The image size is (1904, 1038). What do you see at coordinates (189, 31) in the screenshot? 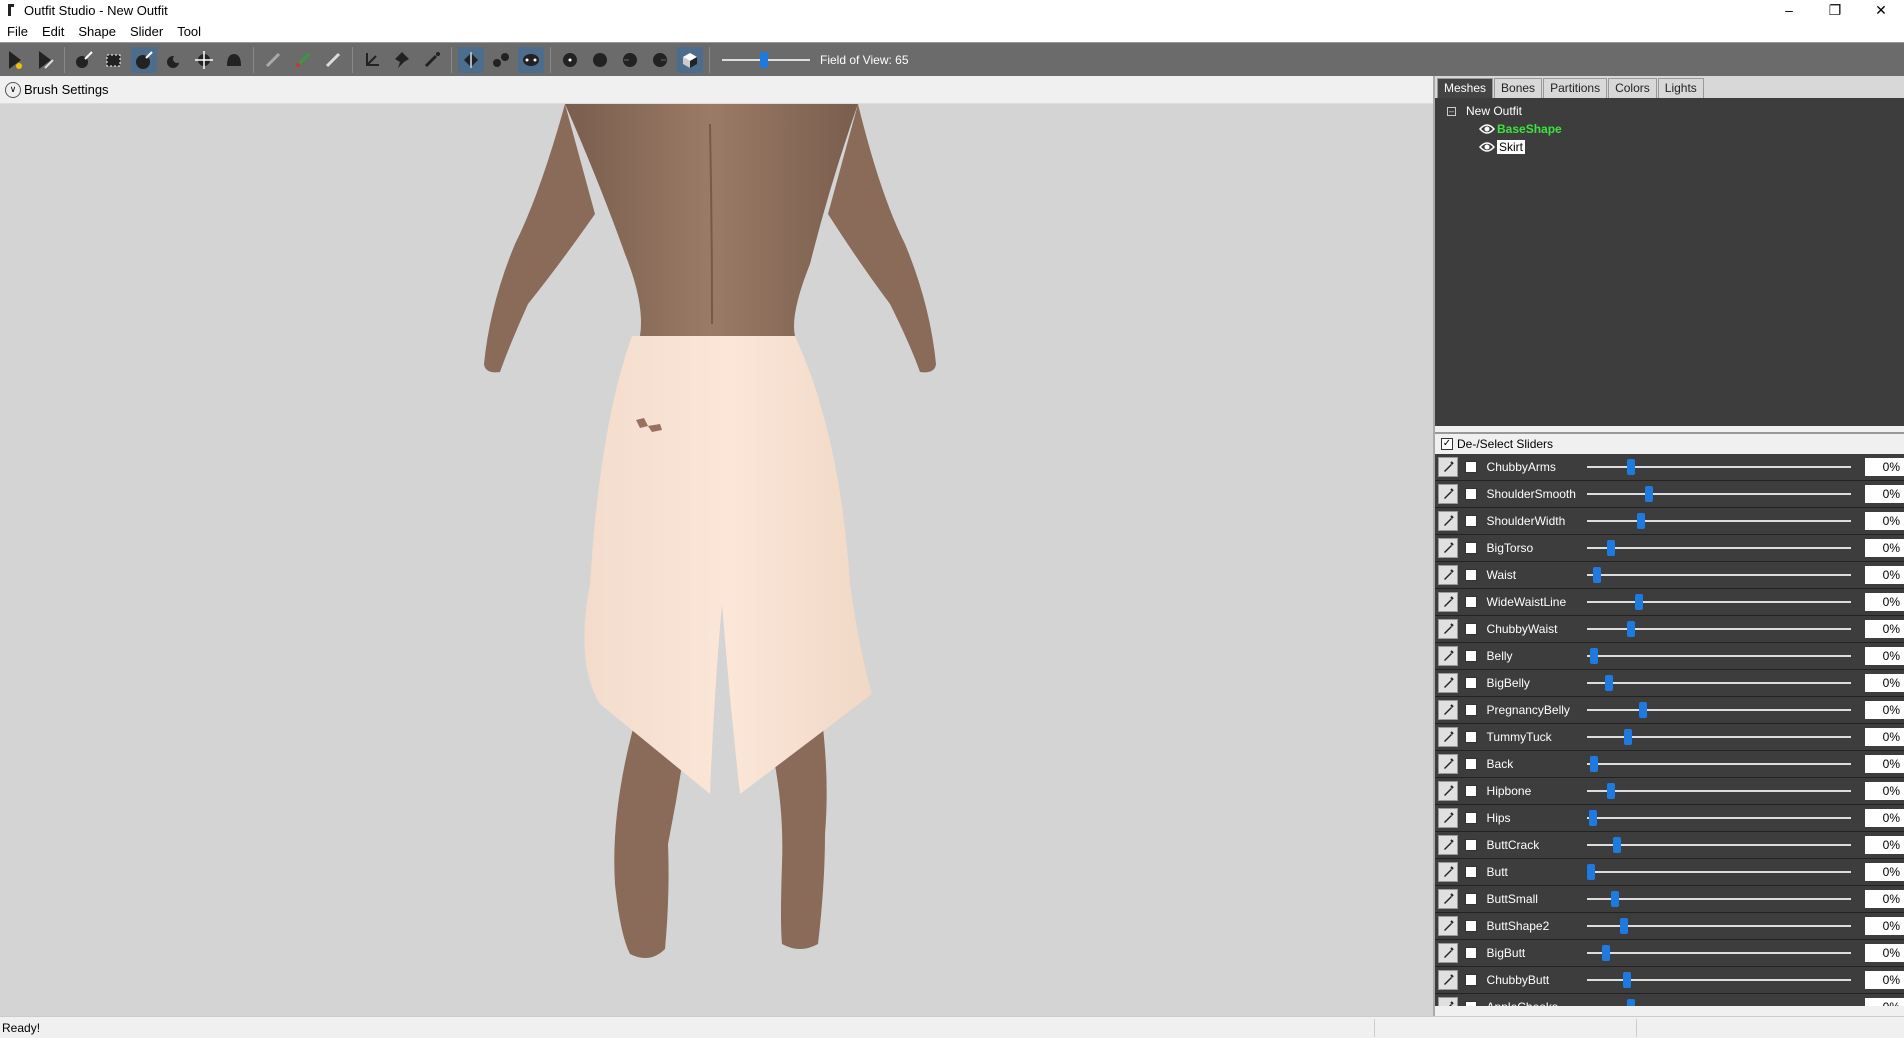
I see `menu-tool: Tool` at bounding box center [189, 31].